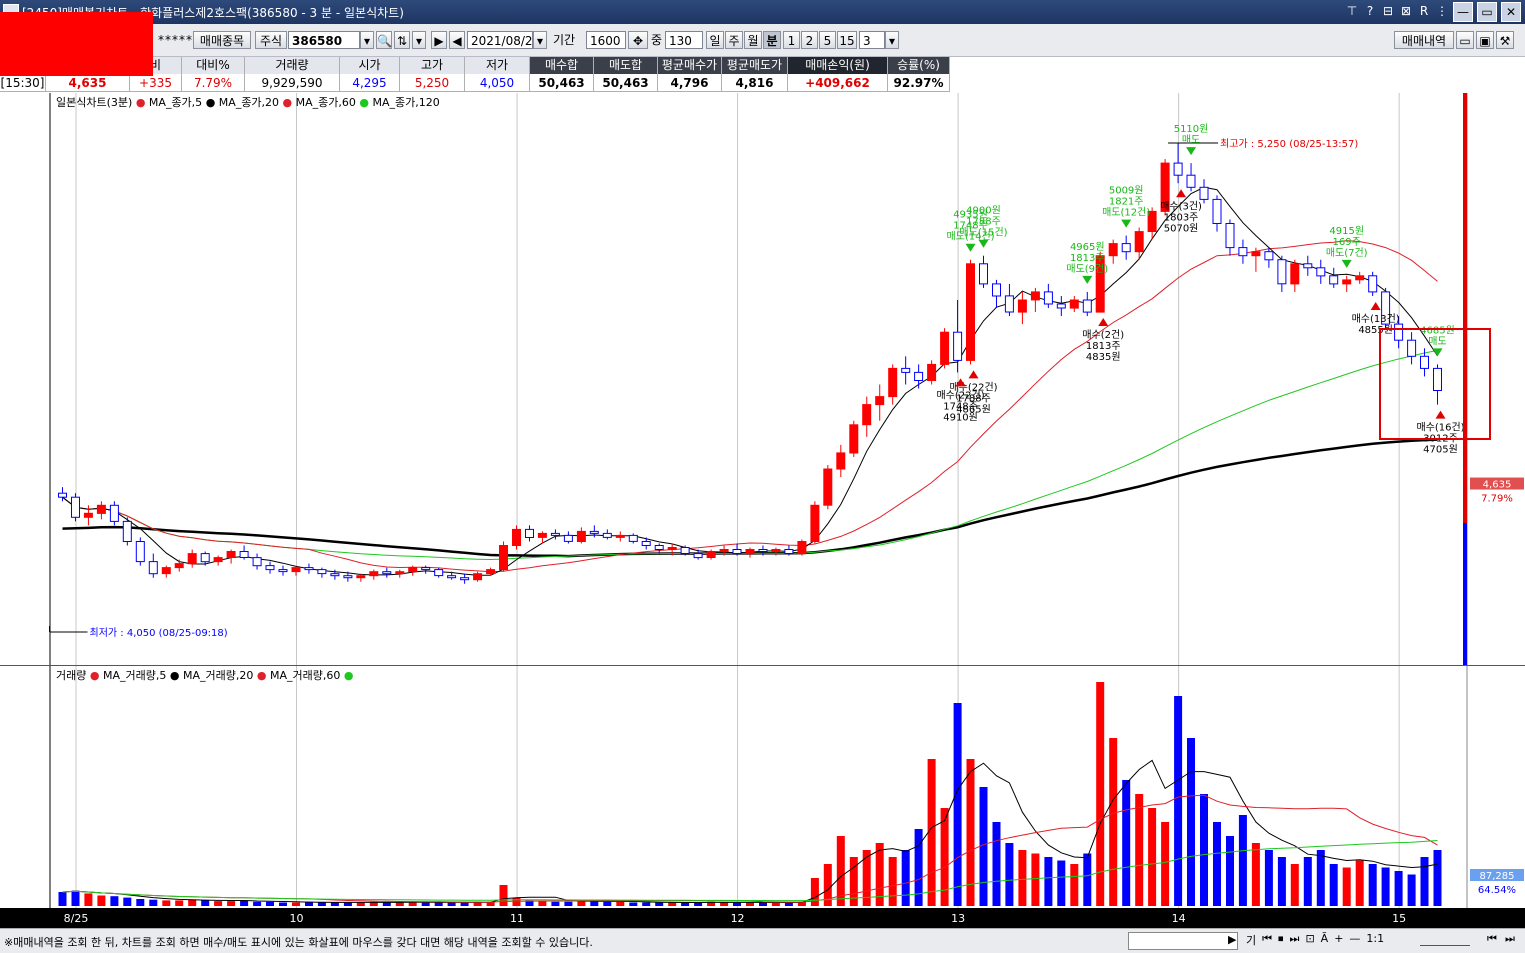 Image resolution: width=1525 pixels, height=953 pixels. I want to click on unit-min-button: 분, so click(772, 40).